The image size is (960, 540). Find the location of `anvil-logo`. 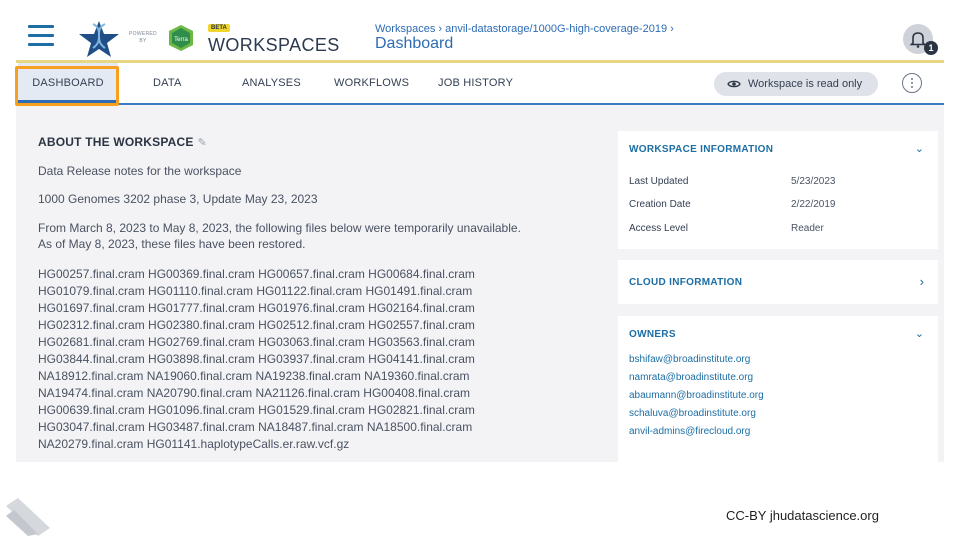

anvil-logo is located at coordinates (99, 39).